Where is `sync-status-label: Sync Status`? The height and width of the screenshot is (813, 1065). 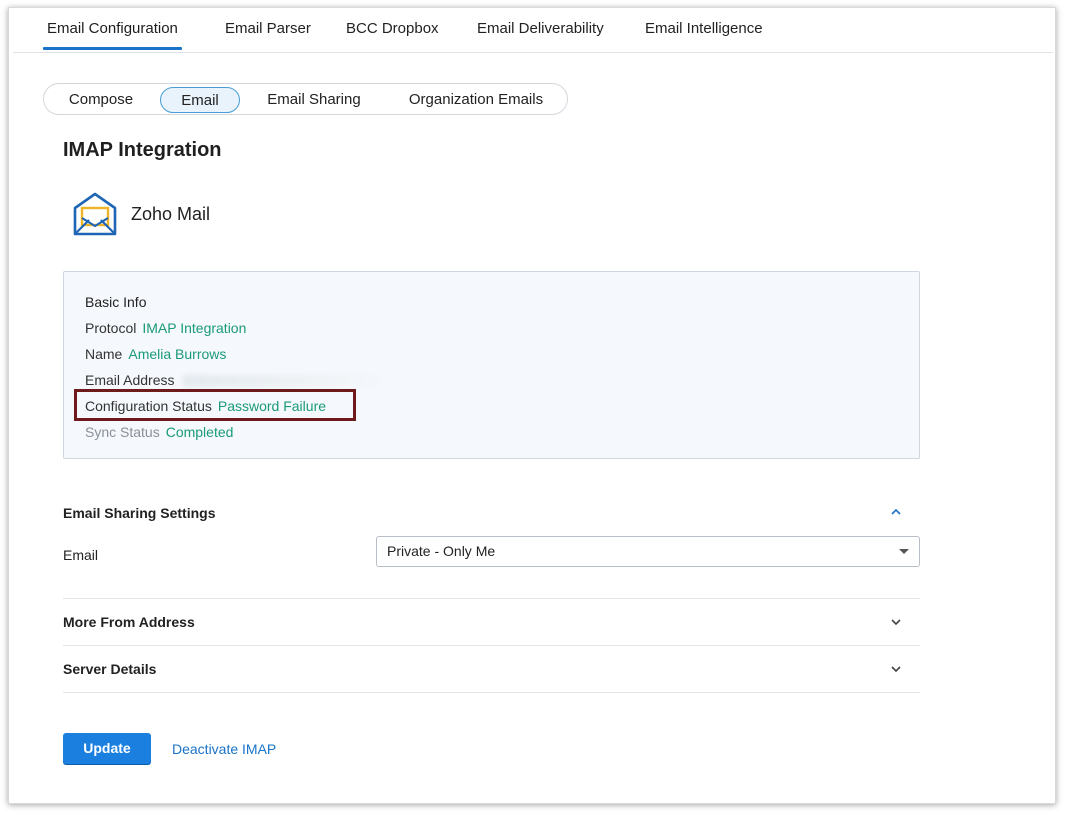
sync-status-label: Sync Status is located at coordinates (122, 432).